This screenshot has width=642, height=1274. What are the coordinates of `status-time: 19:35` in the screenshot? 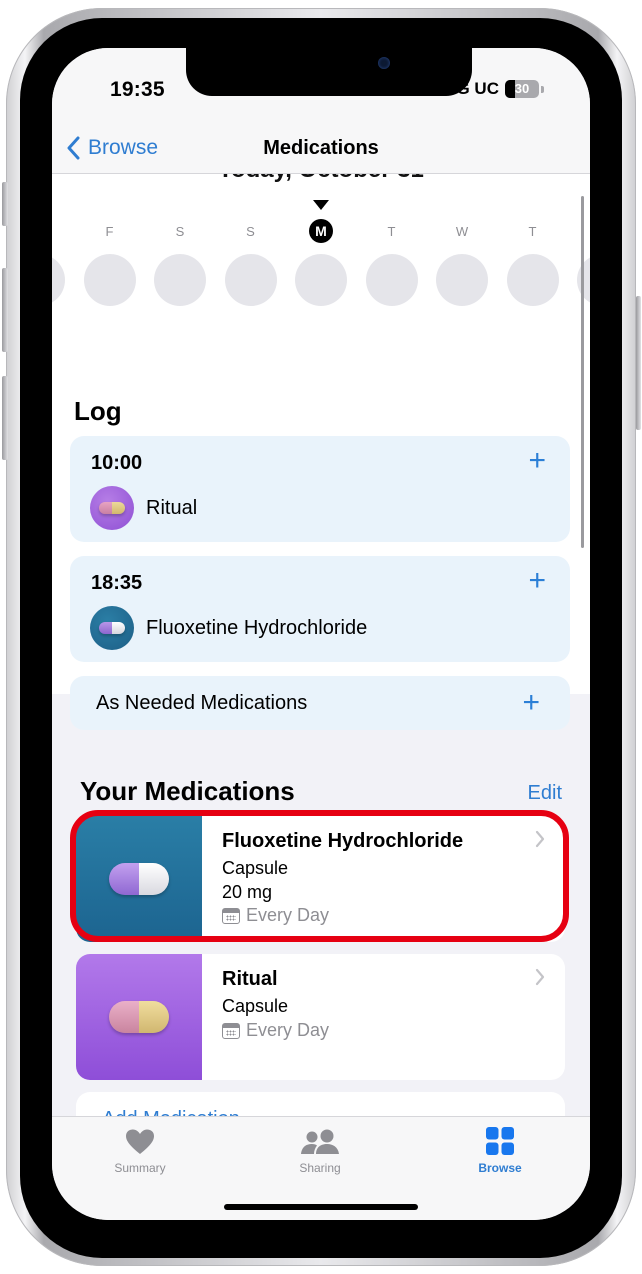 It's located at (137, 89).